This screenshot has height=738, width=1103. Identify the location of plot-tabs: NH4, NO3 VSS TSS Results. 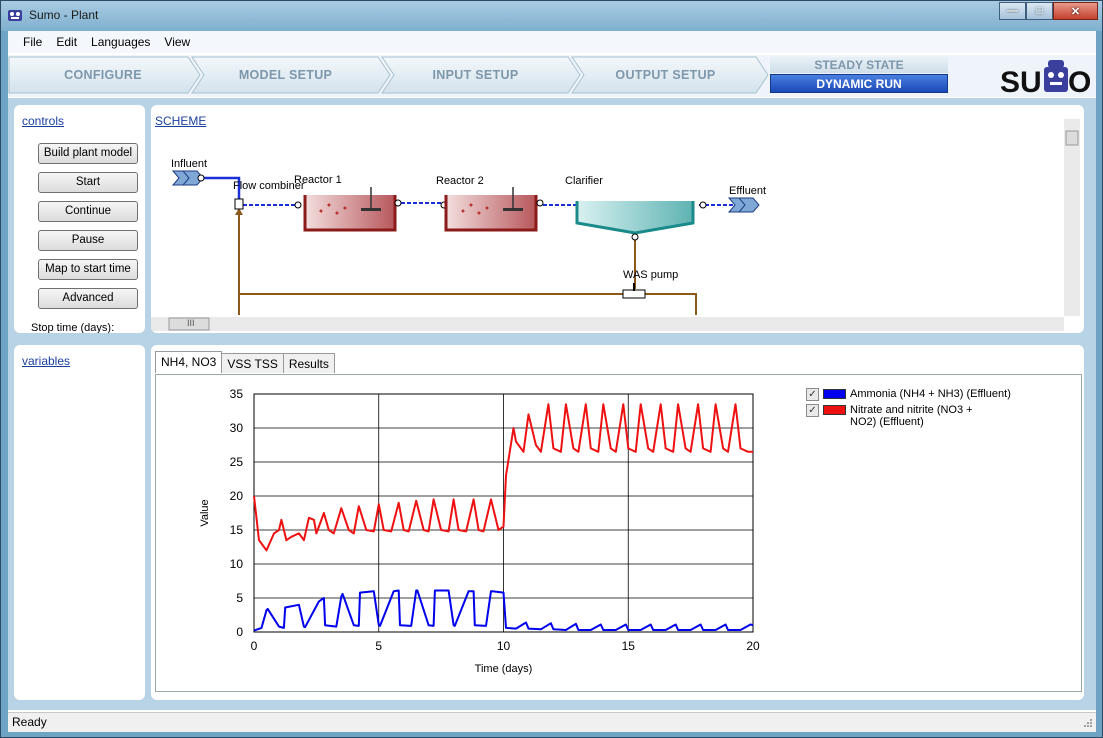
(245, 362).